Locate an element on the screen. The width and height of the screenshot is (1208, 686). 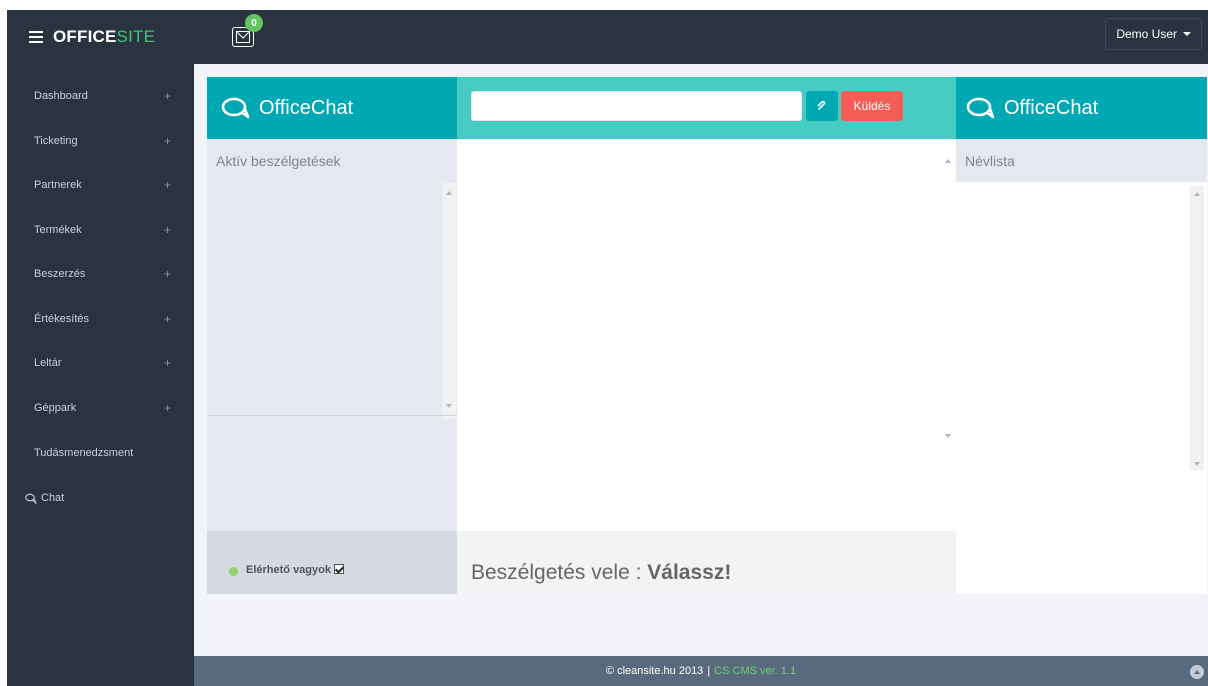
brand: OFFICE SITE is located at coordinates (100, 37).